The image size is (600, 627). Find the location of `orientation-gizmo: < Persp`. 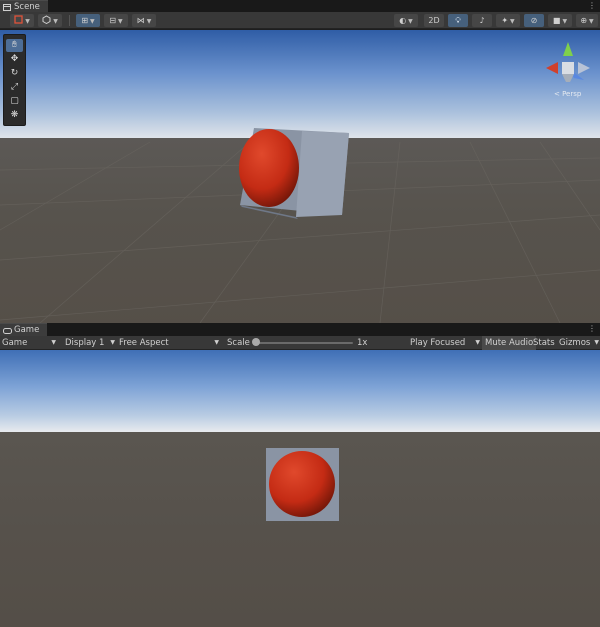

orientation-gizmo: < Persp is located at coordinates (568, 68).